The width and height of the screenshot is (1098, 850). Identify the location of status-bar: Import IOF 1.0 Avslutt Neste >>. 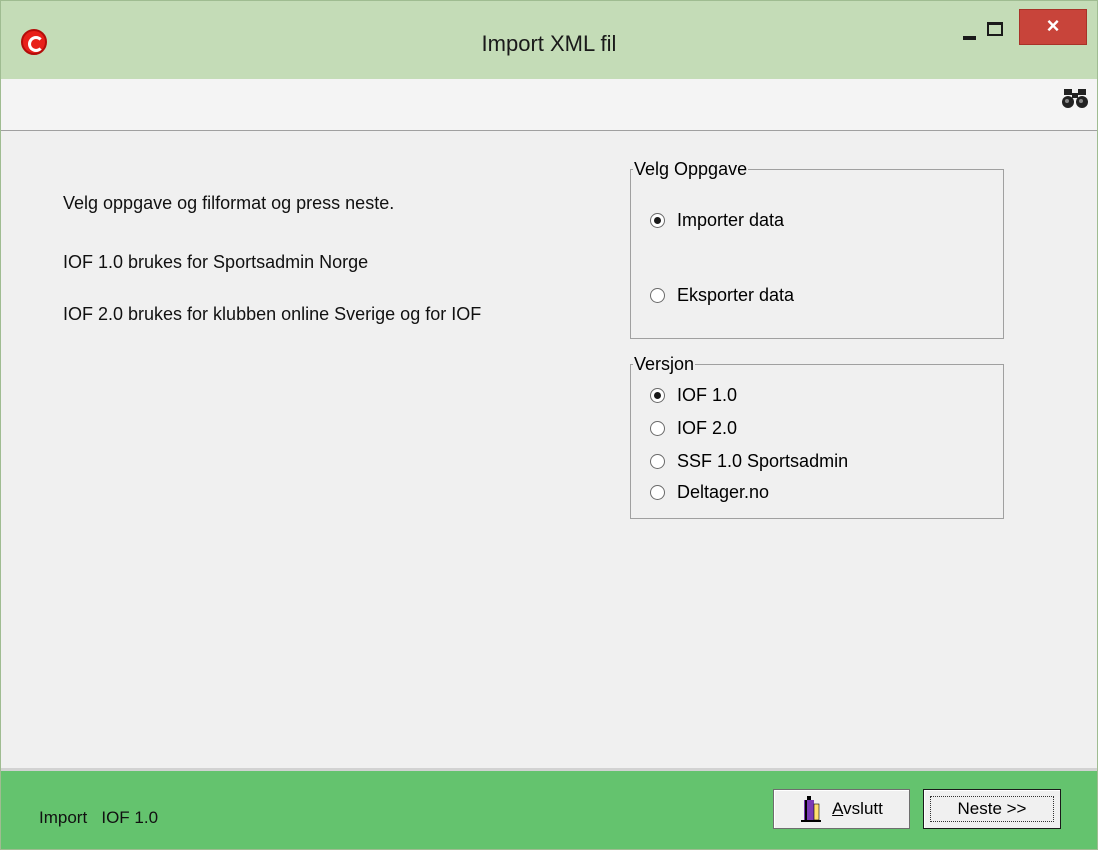
(549, 808).